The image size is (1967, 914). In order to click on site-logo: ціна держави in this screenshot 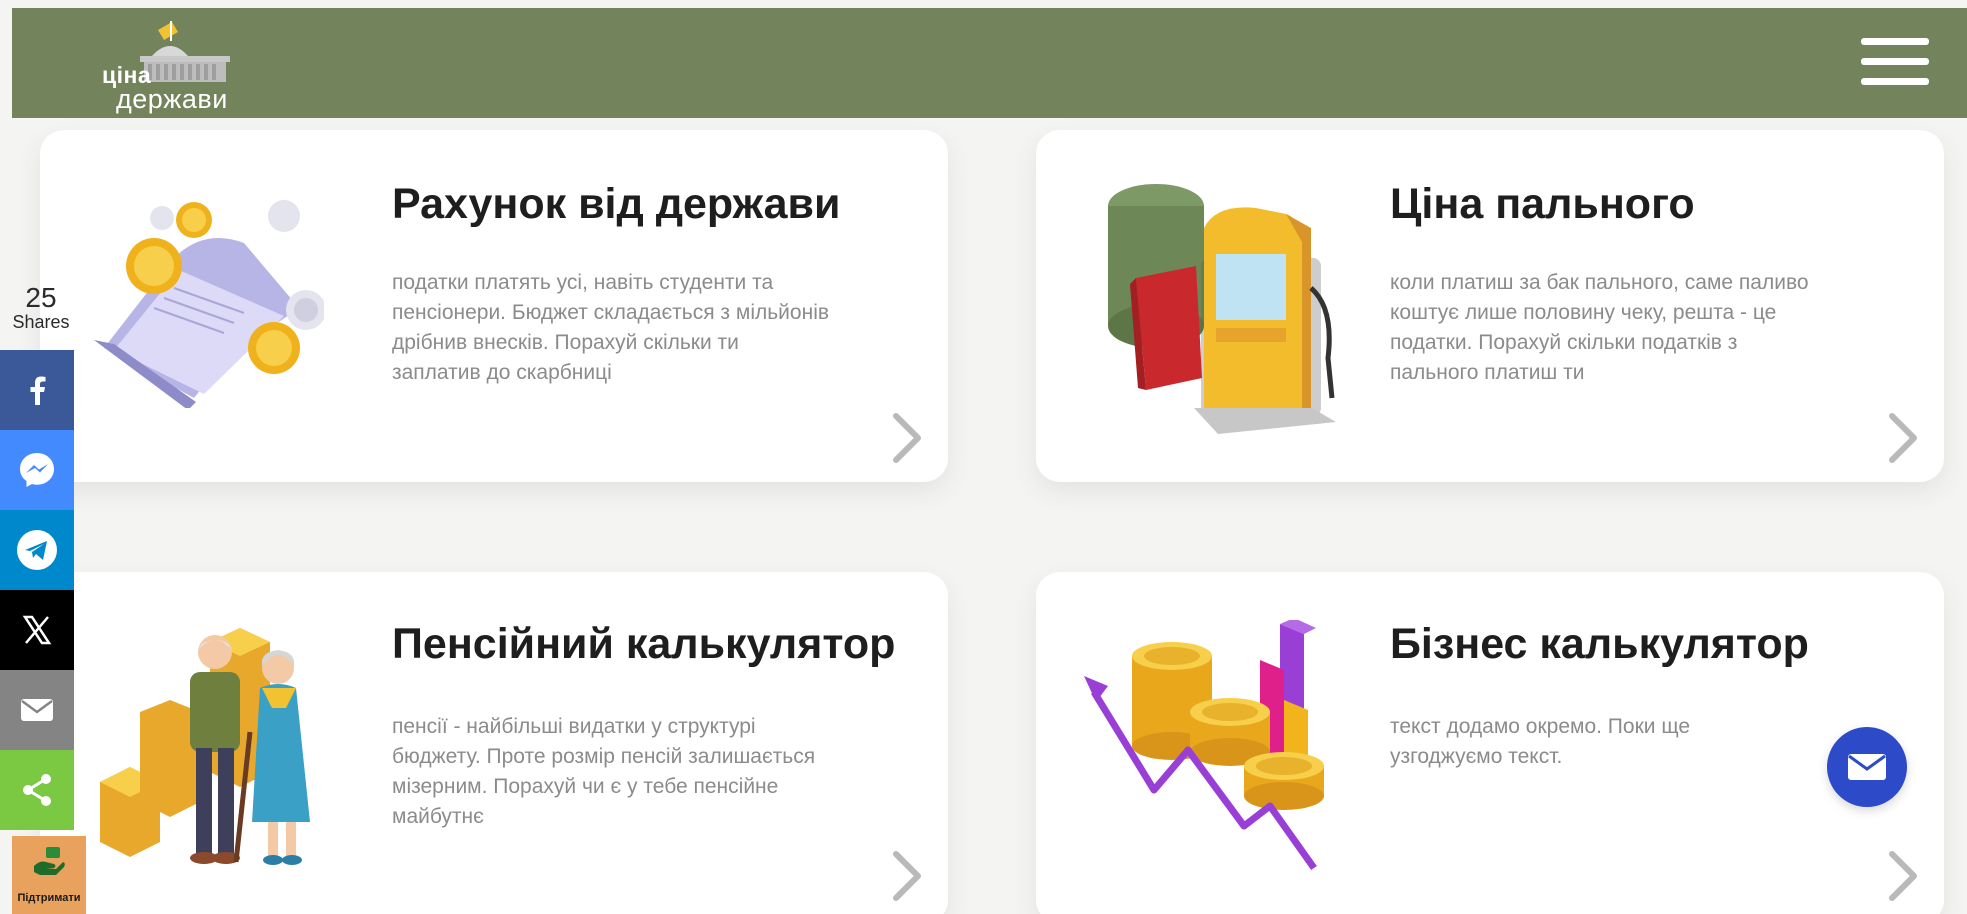, I will do `click(170, 65)`.